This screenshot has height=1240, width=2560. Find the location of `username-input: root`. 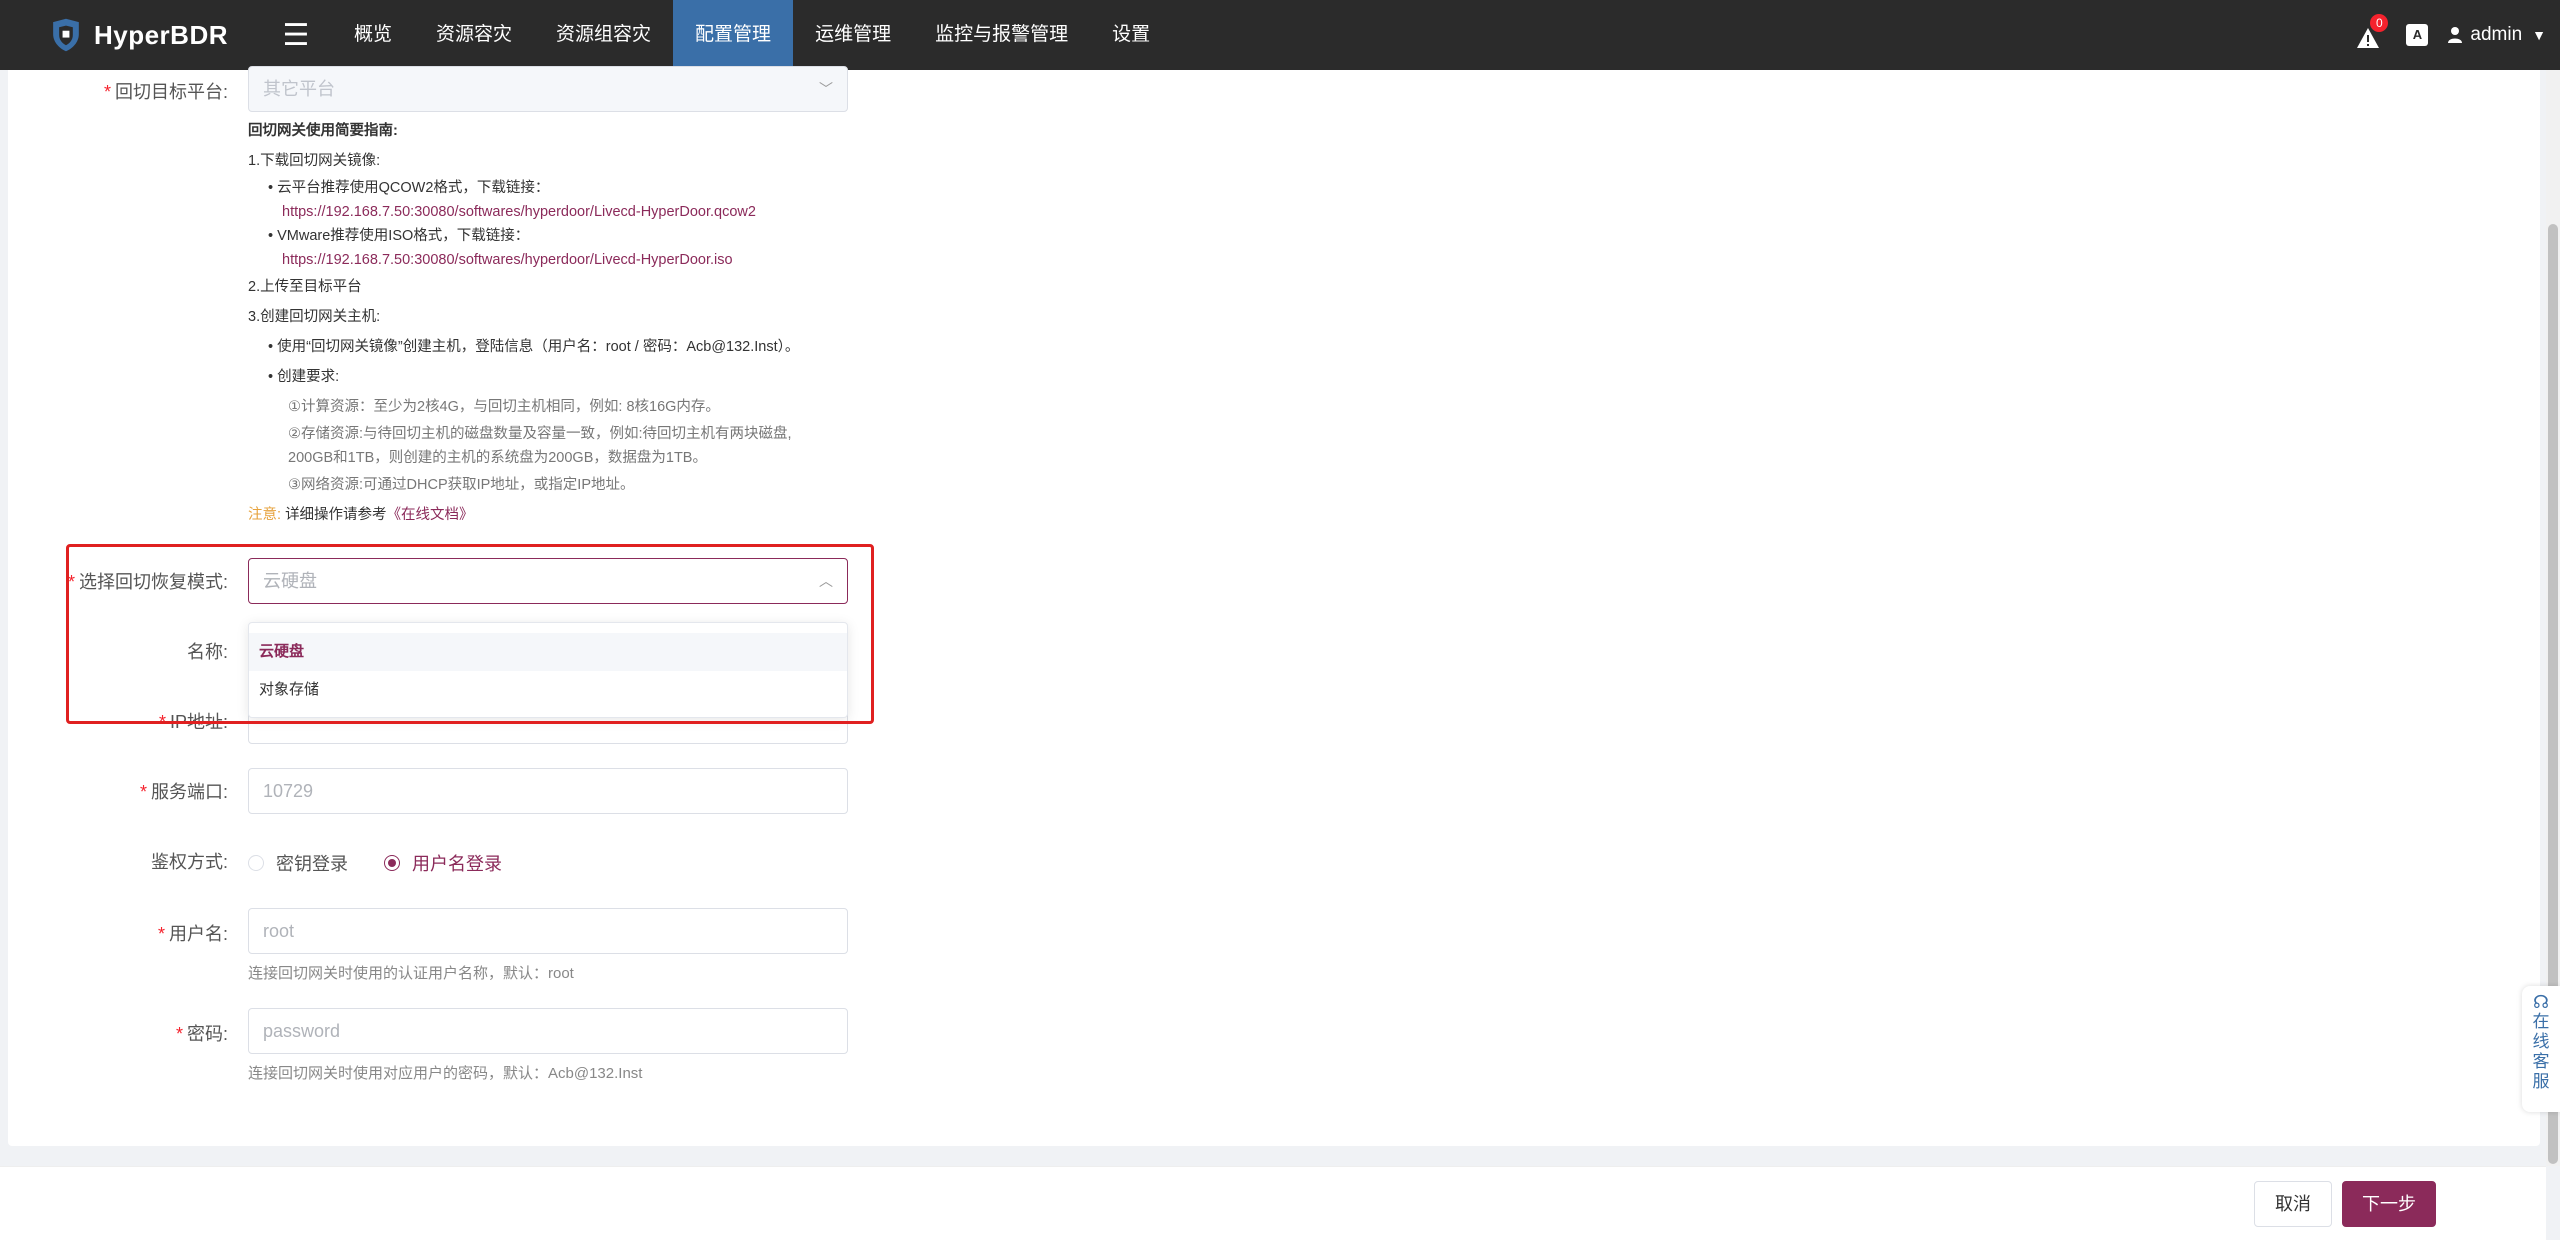

username-input: root is located at coordinates (548, 931).